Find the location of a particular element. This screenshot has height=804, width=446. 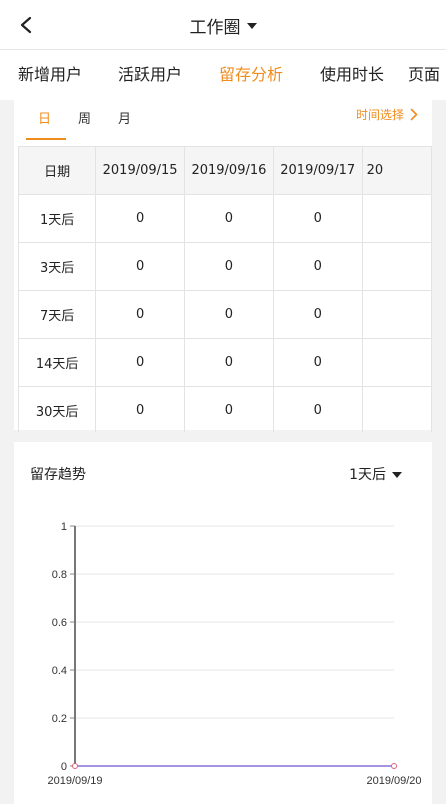

table-row: 7天后 0 0 0 is located at coordinates (225, 314).